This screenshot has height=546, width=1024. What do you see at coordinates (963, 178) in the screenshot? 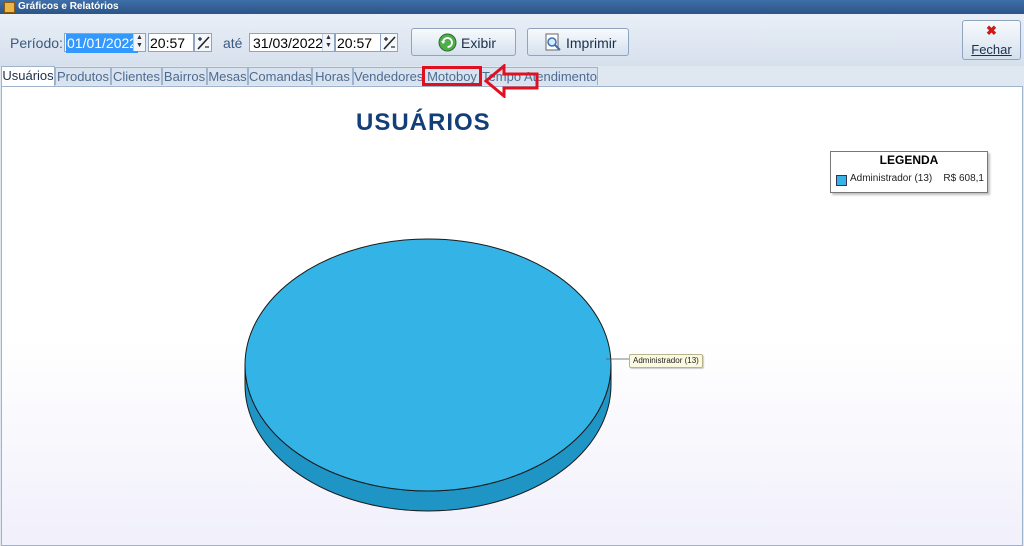
I see `legend-item-value: R$ 608,1` at bounding box center [963, 178].